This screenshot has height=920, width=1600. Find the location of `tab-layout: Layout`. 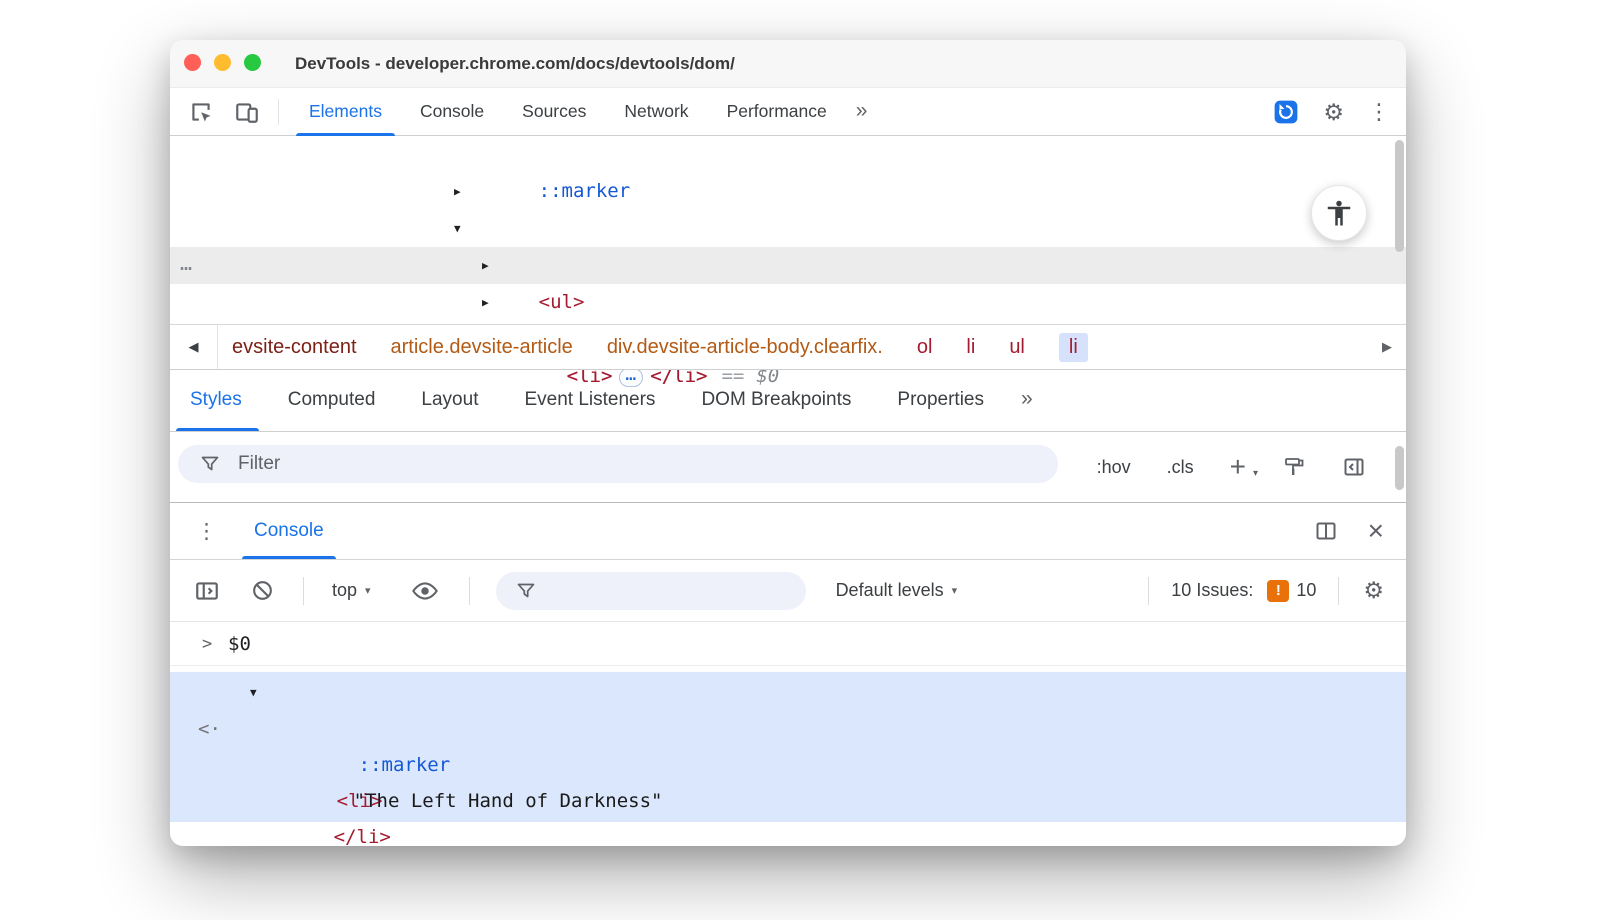

tab-layout: Layout is located at coordinates (449, 400).